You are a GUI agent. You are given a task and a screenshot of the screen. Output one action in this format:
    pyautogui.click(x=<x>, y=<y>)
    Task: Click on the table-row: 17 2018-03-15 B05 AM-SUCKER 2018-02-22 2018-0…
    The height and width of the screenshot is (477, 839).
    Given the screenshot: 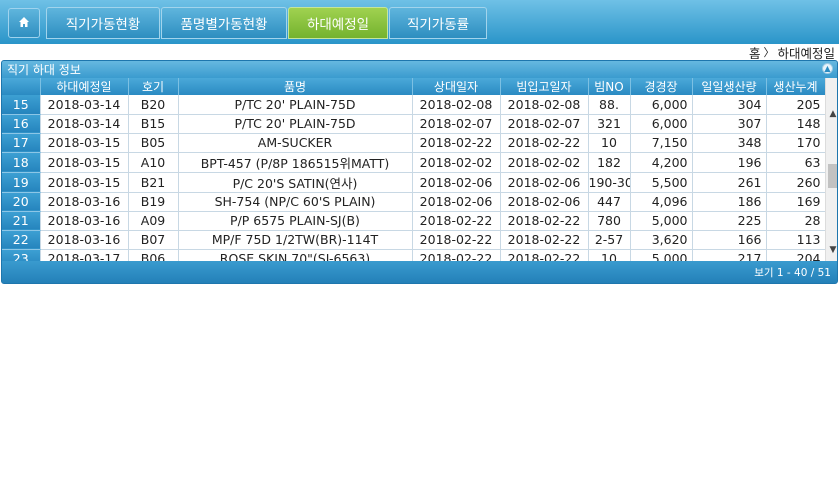 What is the action you would take?
    pyautogui.click(x=413, y=143)
    